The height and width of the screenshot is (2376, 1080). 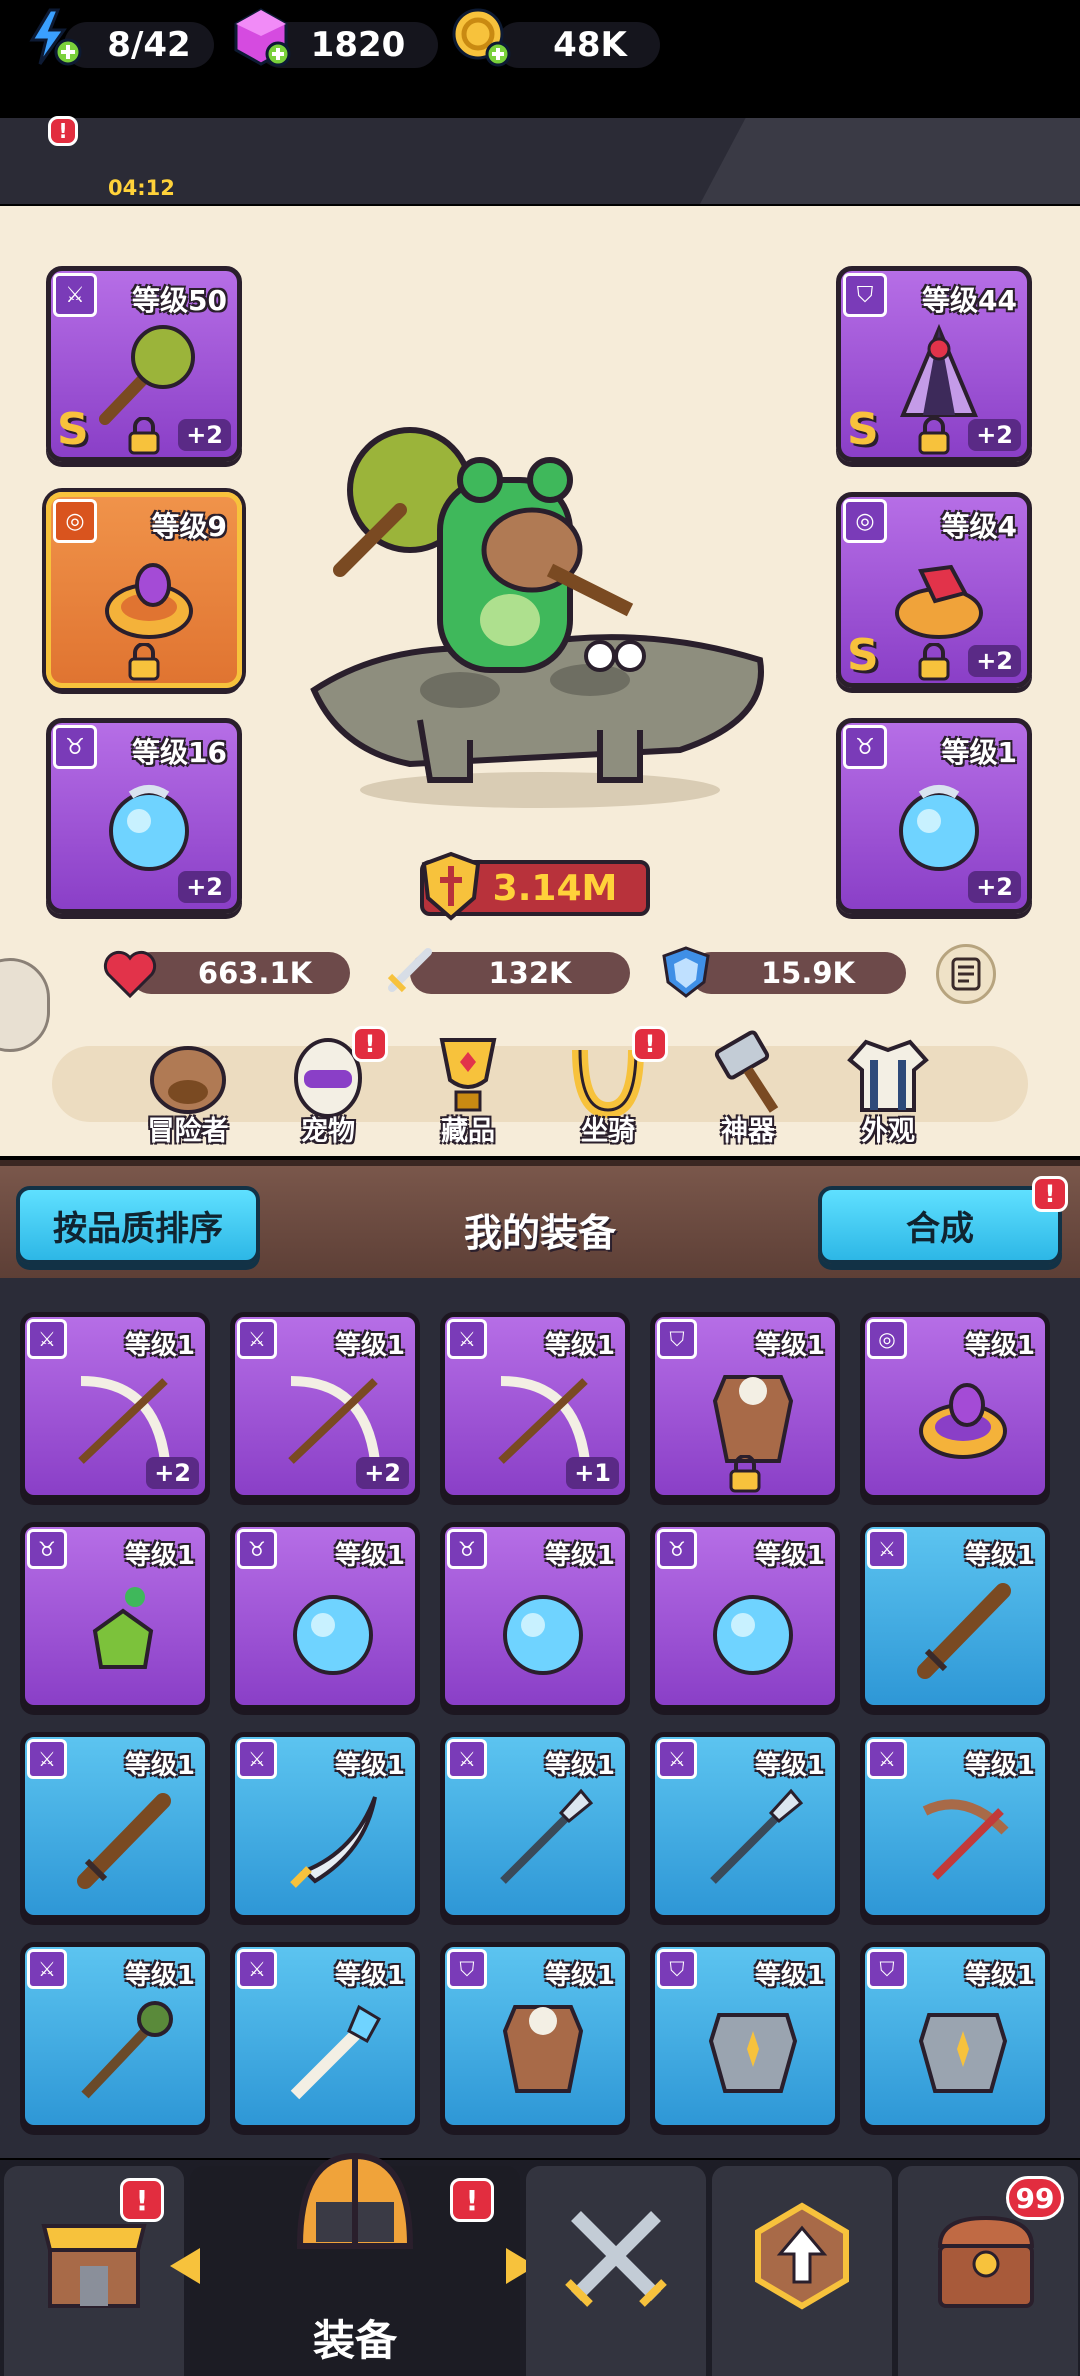 I want to click on lightning-icon, so click(x=53, y=37).